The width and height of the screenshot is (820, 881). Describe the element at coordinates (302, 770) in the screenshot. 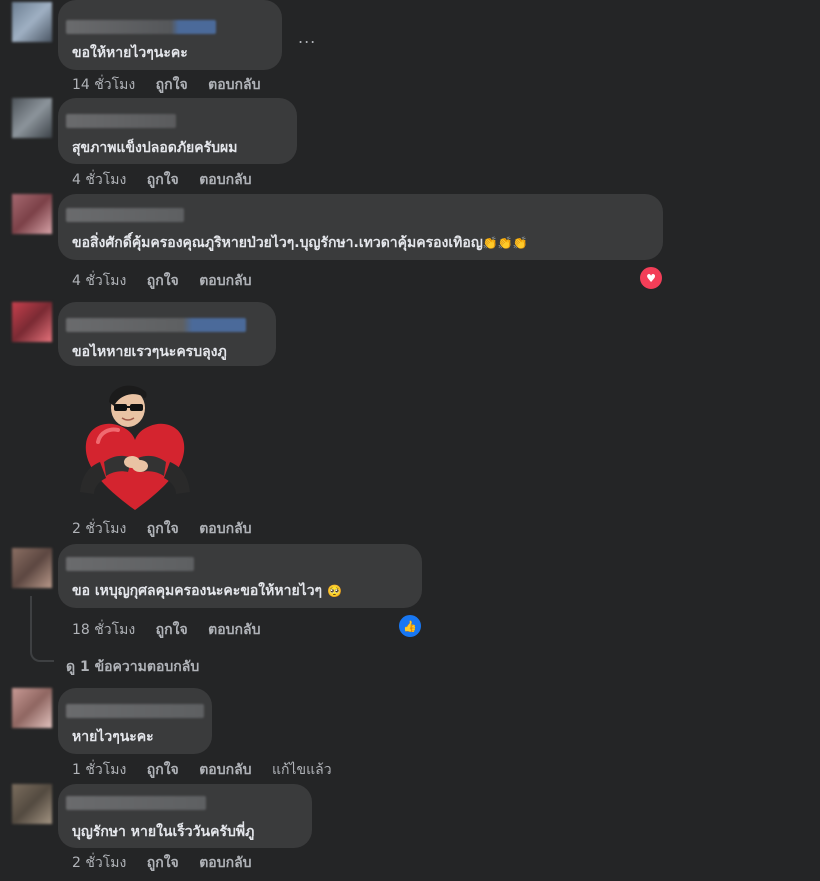

I see `edited-label: แก้ไขแล้ว` at that location.